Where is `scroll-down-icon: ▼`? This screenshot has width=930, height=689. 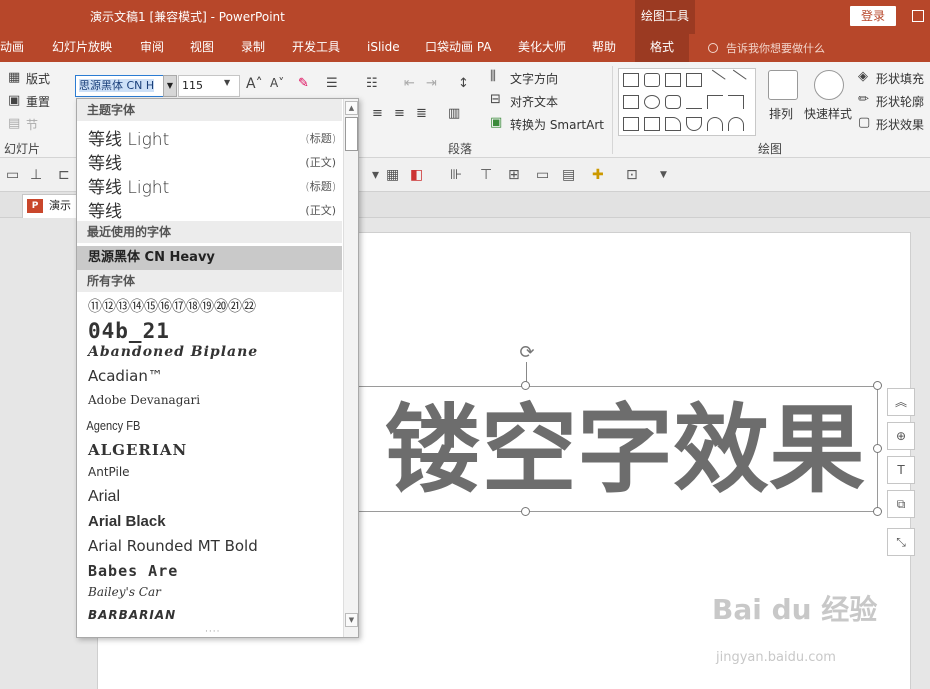
scroll-down-icon: ▼ is located at coordinates (351, 620).